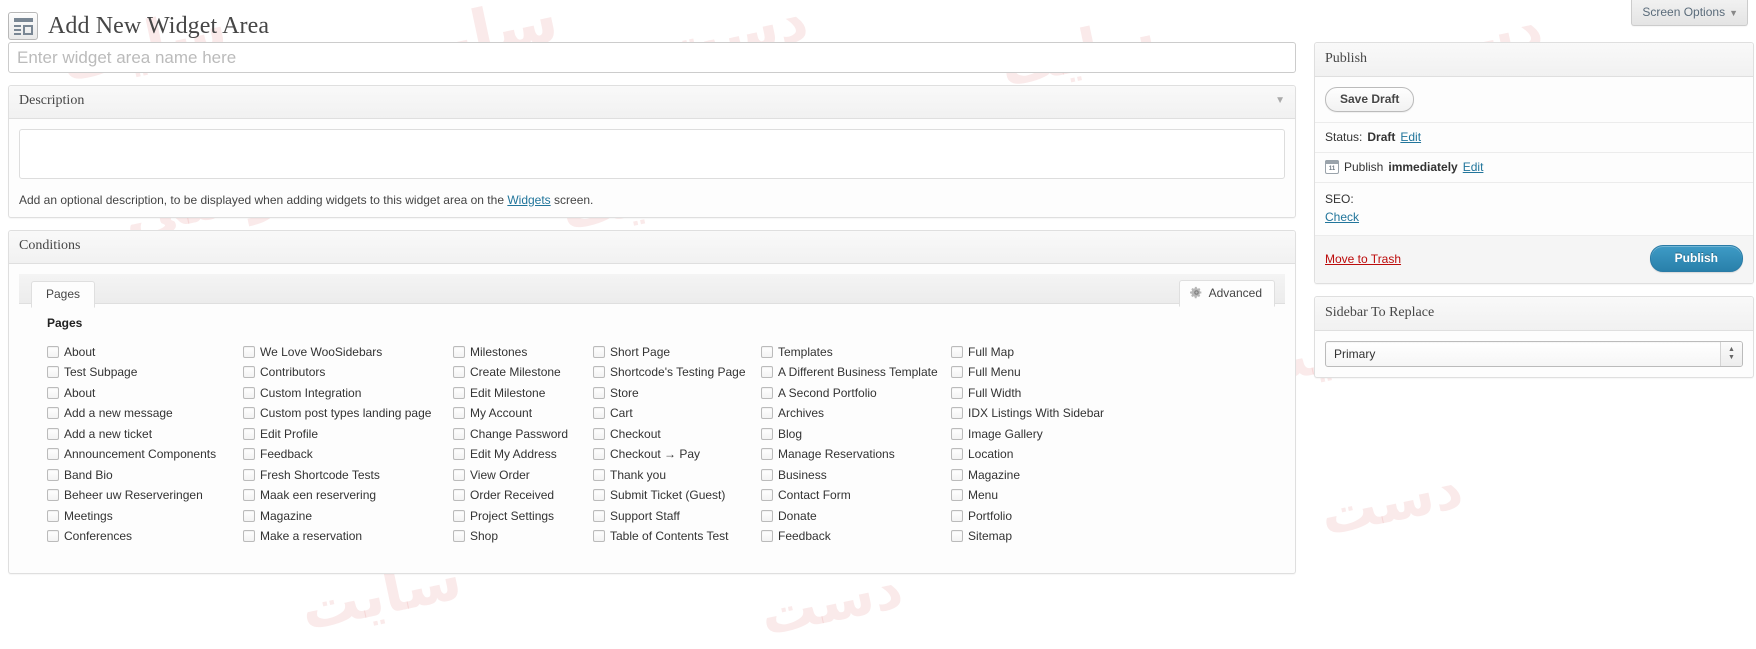  I want to click on widgets-link: Widgets, so click(528, 200).